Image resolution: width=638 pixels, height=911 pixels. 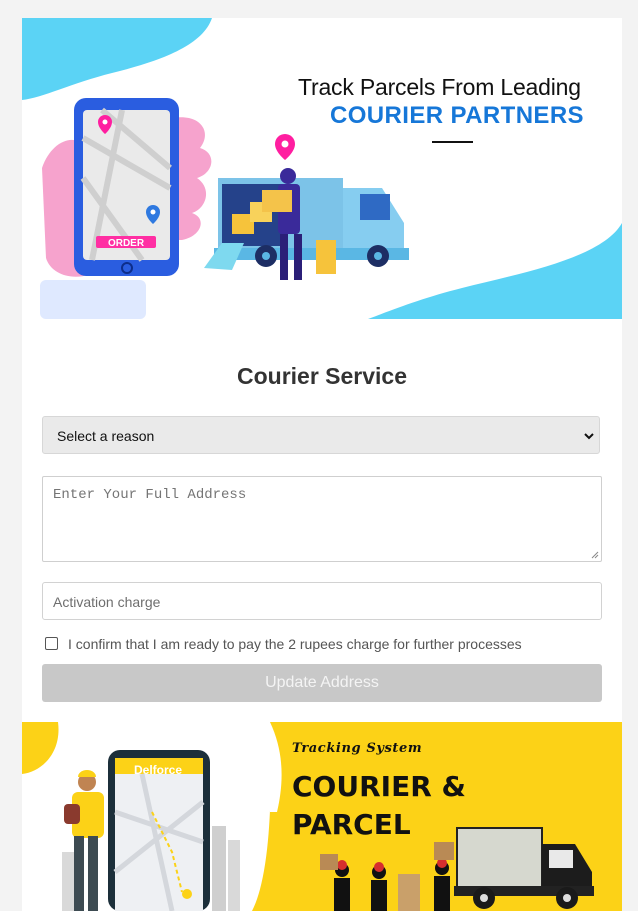 I want to click on reason-select: Select a reason, so click(x=321, y=435).